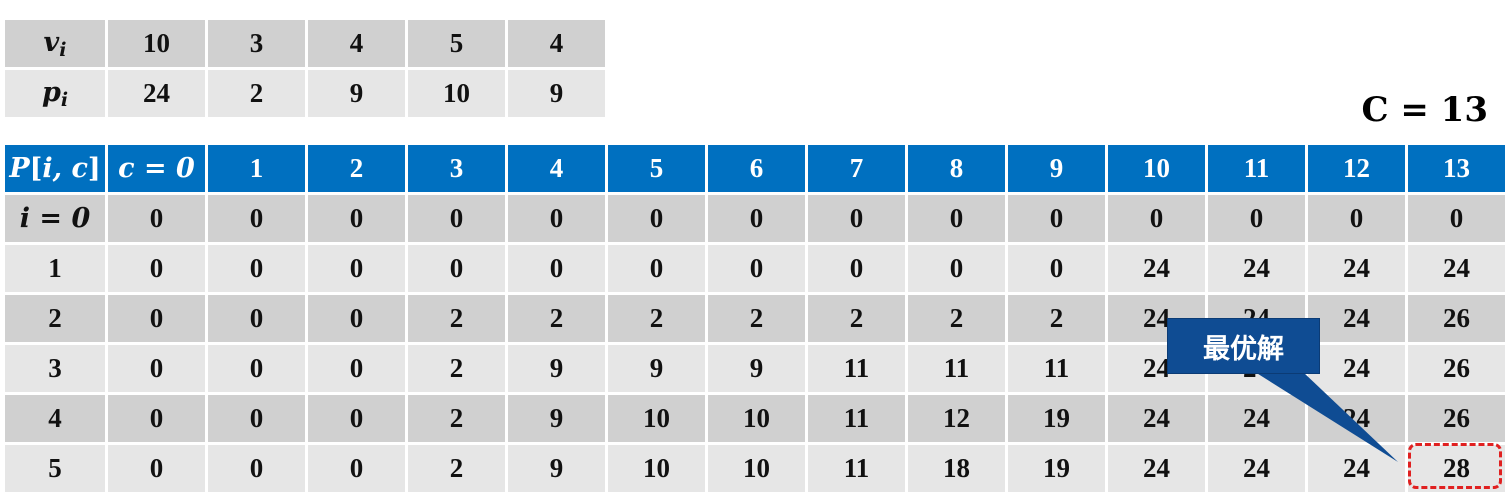 This screenshot has width=1510, height=497. What do you see at coordinates (1243, 346) in the screenshot?
I see `optimal-solution-callout: 最优解` at bounding box center [1243, 346].